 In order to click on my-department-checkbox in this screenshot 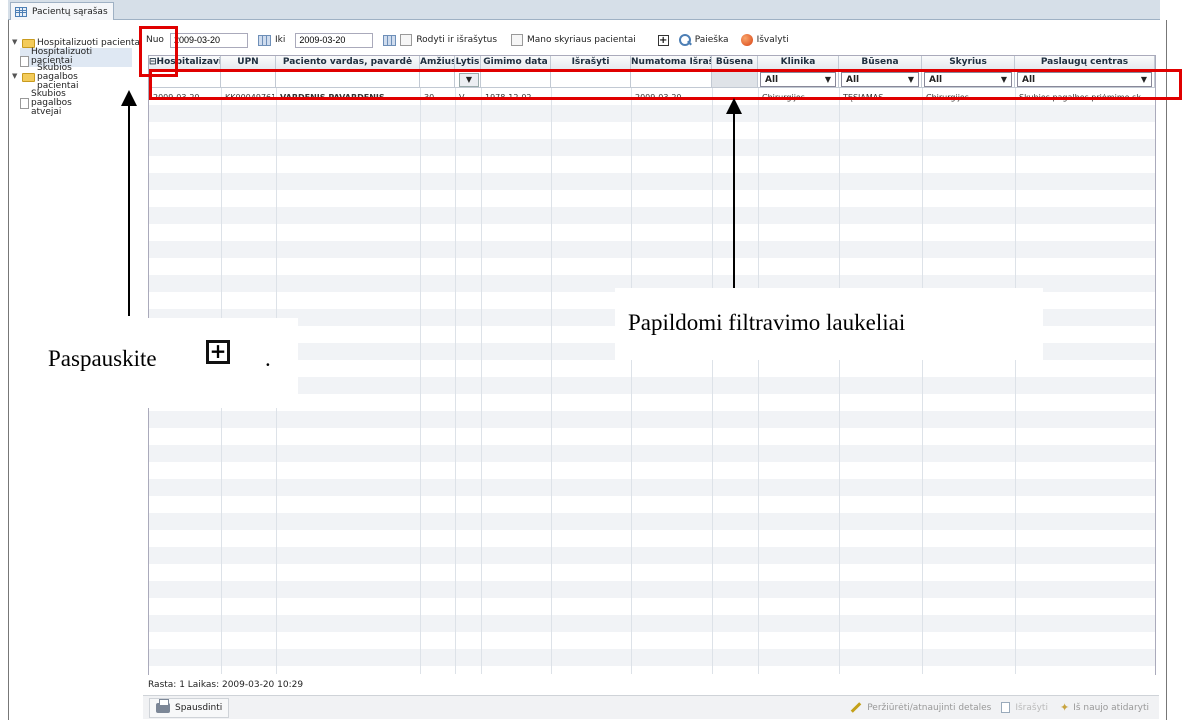, I will do `click(517, 40)`.